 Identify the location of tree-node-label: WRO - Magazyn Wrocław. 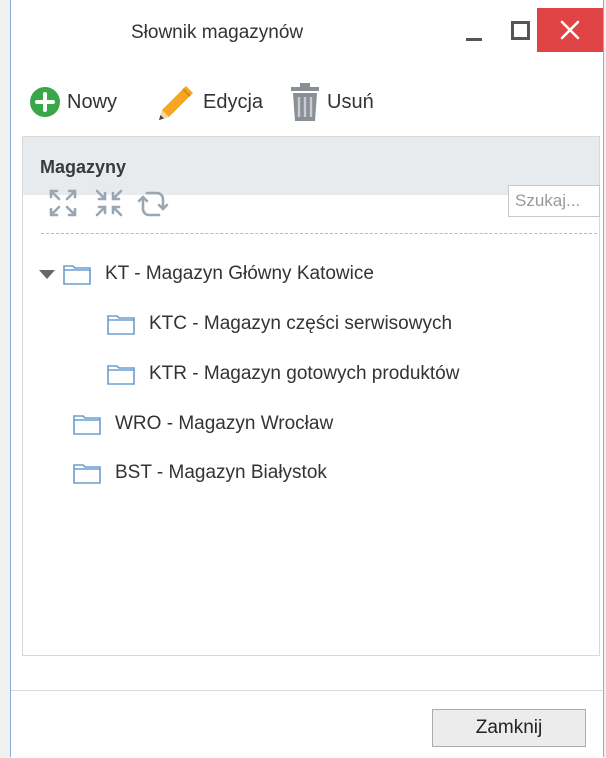
(224, 423).